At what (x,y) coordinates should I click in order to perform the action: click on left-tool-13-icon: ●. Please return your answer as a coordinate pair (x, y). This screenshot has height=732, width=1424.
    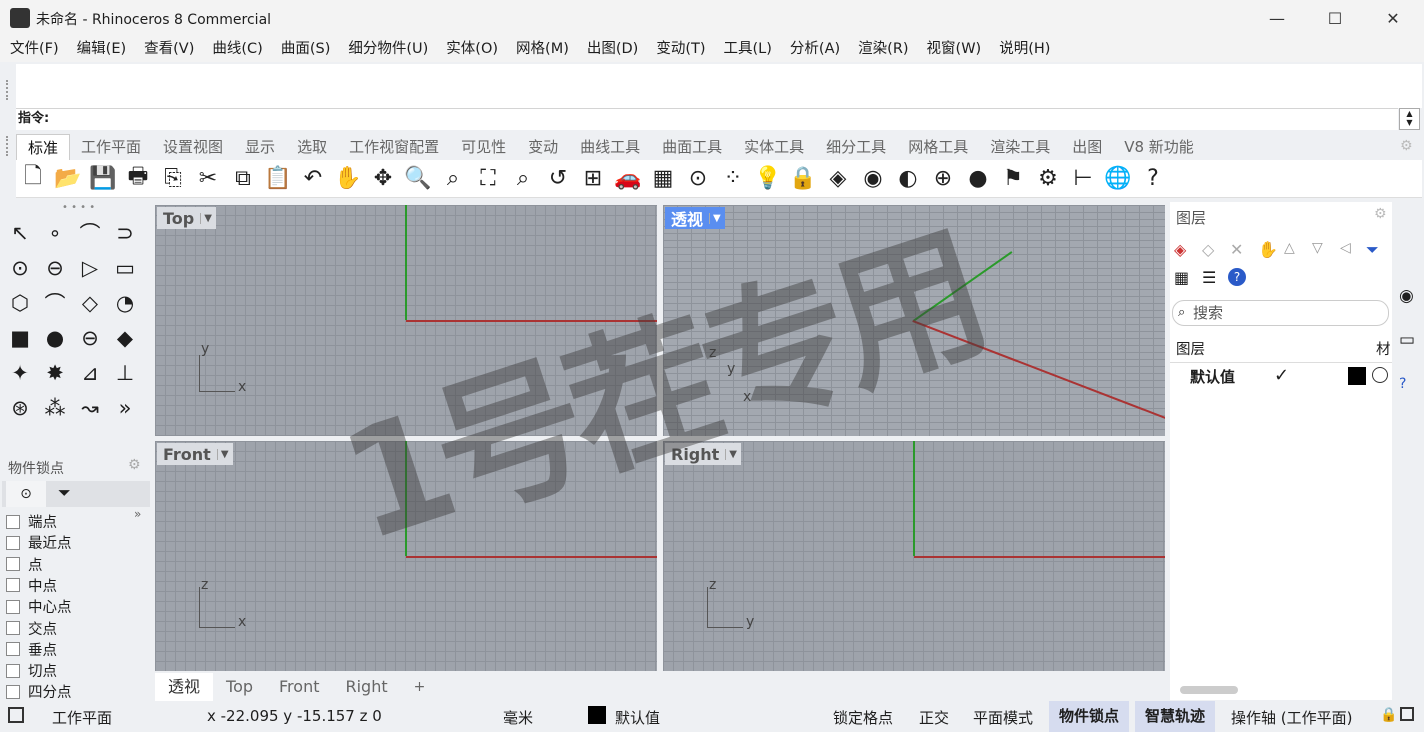
    Looking at the image, I should click on (55, 338).